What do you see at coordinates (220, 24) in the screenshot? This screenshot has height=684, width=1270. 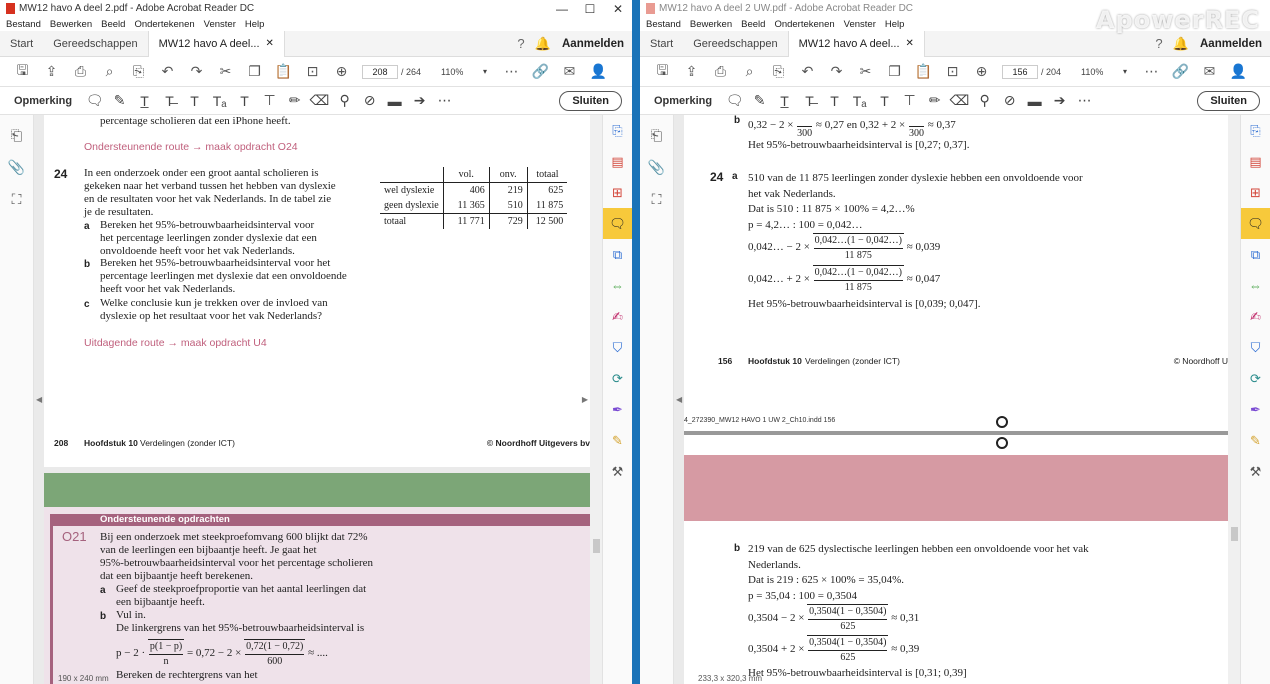 I see `menu-venster: Venster` at bounding box center [220, 24].